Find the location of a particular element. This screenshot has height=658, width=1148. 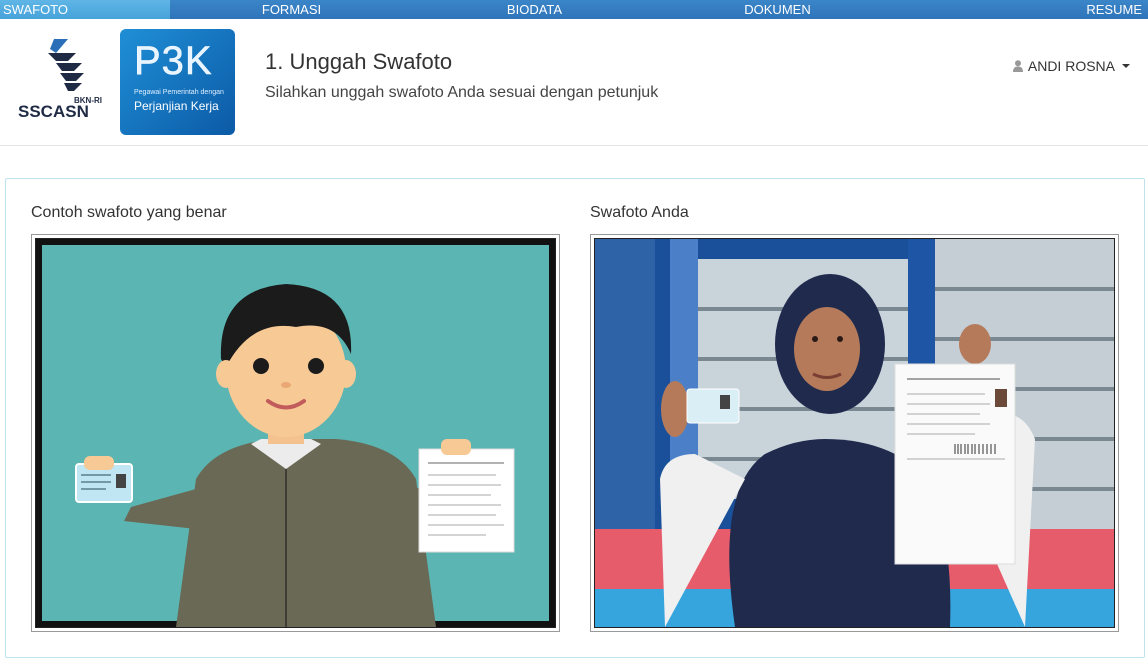

user-icon is located at coordinates (1017, 66).